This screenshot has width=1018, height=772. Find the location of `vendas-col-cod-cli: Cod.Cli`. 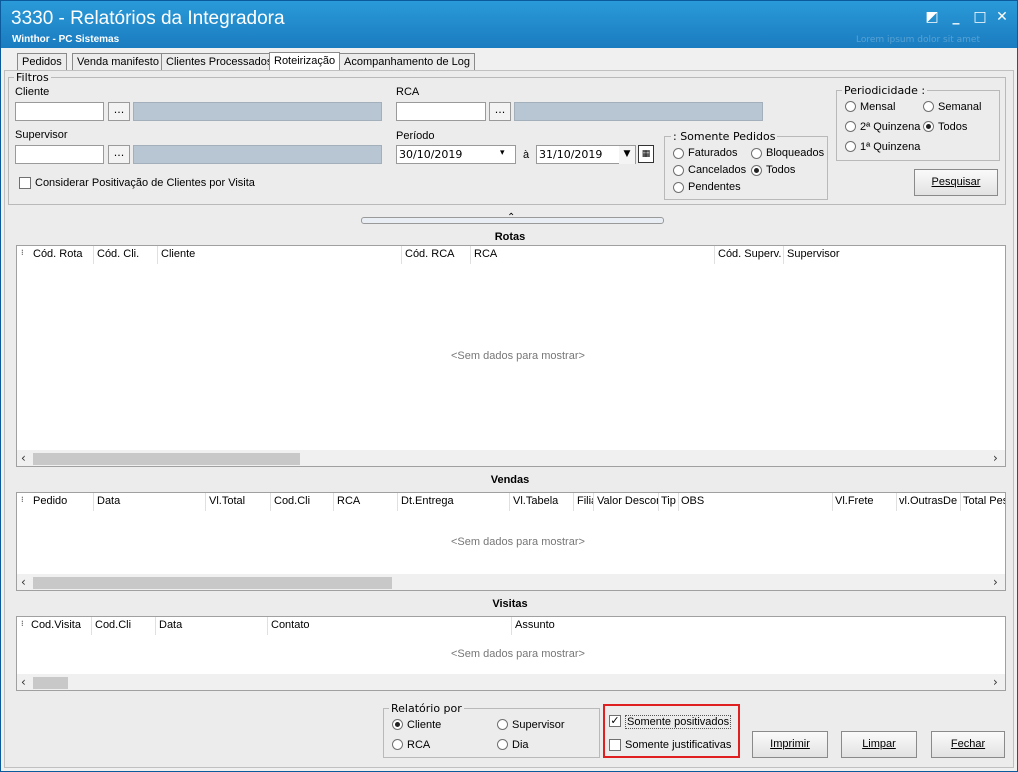

vendas-col-cod-cli: Cod.Cli is located at coordinates (292, 501).